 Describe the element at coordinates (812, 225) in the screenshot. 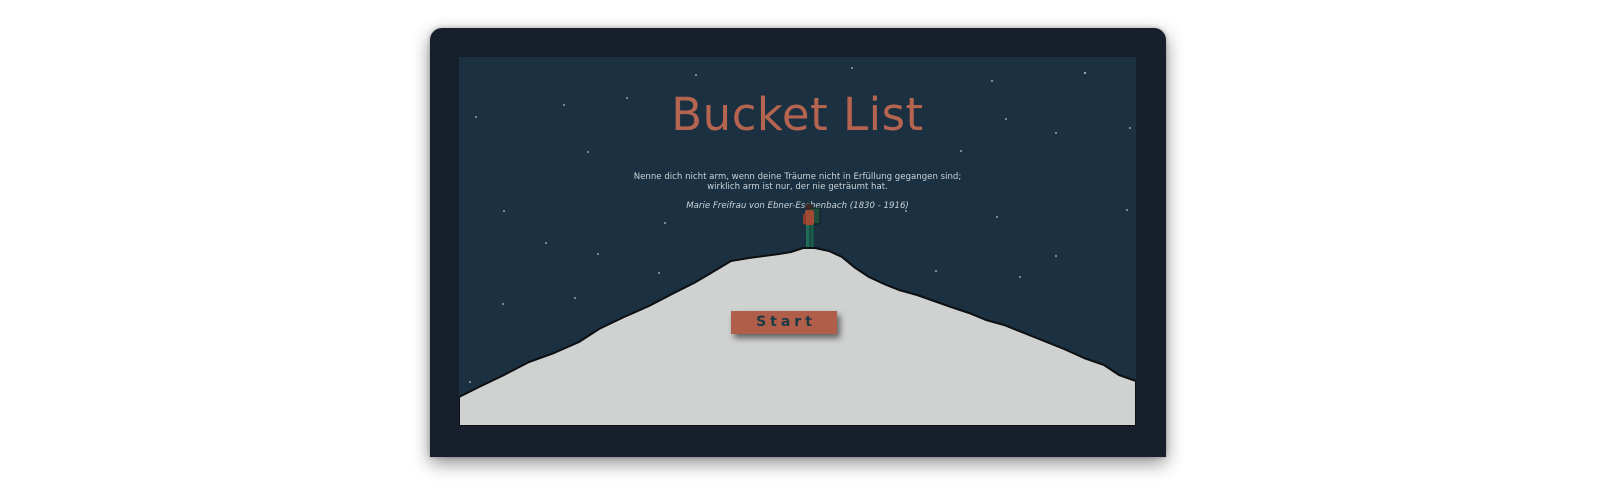

I see `hiker-icon` at that location.